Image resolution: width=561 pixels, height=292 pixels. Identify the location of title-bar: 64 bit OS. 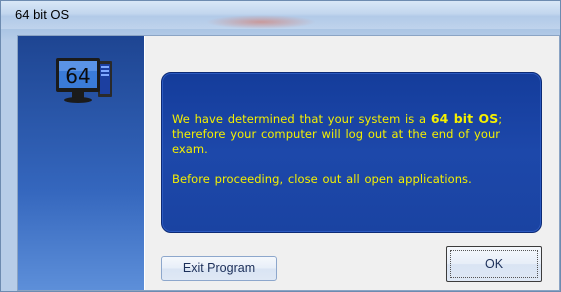
(280, 15).